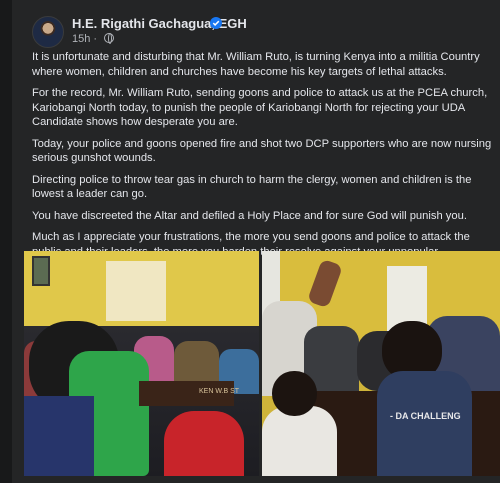 The height and width of the screenshot is (483, 500). What do you see at coordinates (216, 23) in the screenshot?
I see `verified-badge-icon` at bounding box center [216, 23].